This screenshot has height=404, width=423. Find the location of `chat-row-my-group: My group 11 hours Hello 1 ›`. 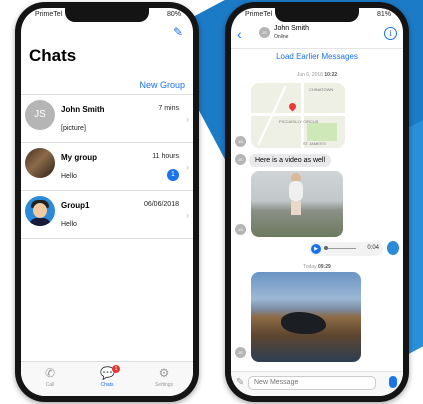

chat-row-my-group: My group 11 hours Hello 1 › is located at coordinates (107, 167).